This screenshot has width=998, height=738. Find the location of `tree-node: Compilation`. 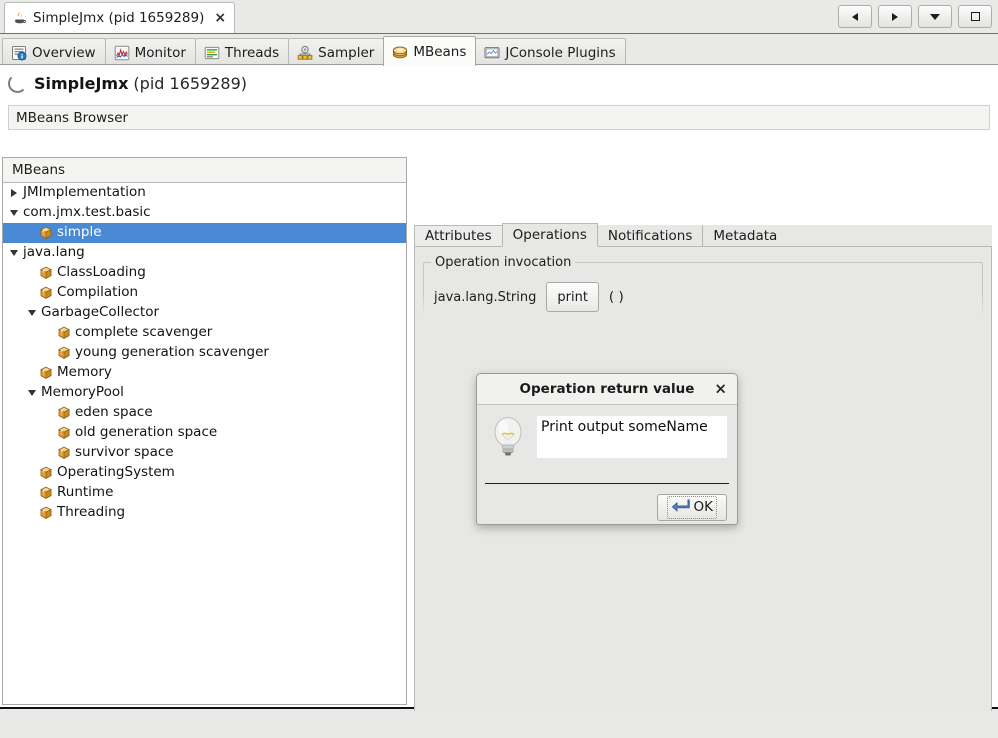

tree-node: Compilation is located at coordinates (204, 293).